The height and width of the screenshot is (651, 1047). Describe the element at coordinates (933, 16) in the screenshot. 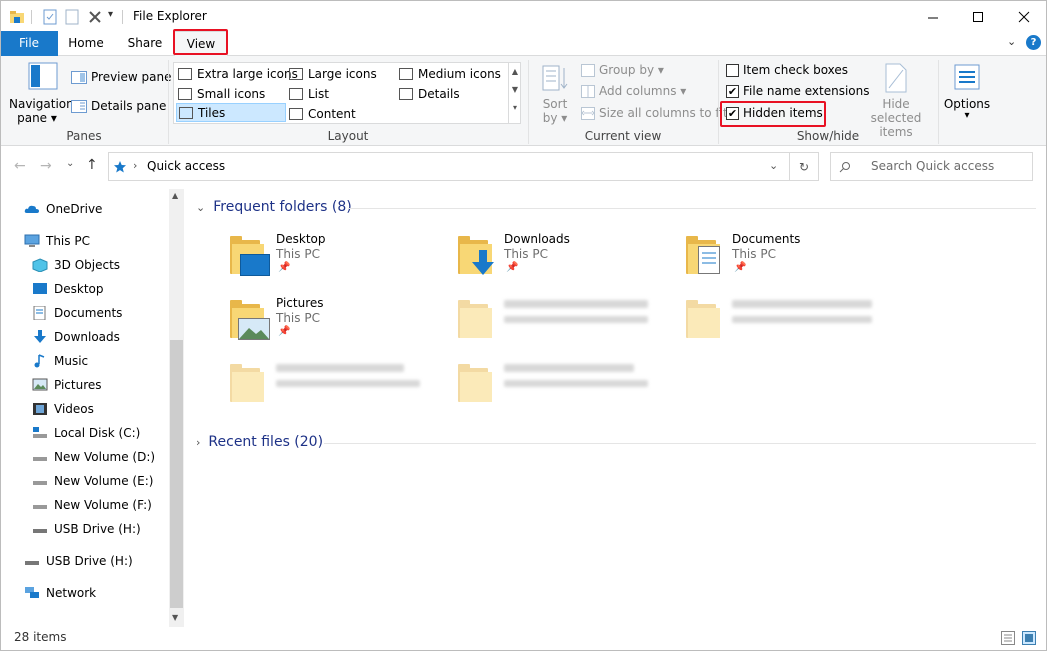

I see `minimize-button` at that location.